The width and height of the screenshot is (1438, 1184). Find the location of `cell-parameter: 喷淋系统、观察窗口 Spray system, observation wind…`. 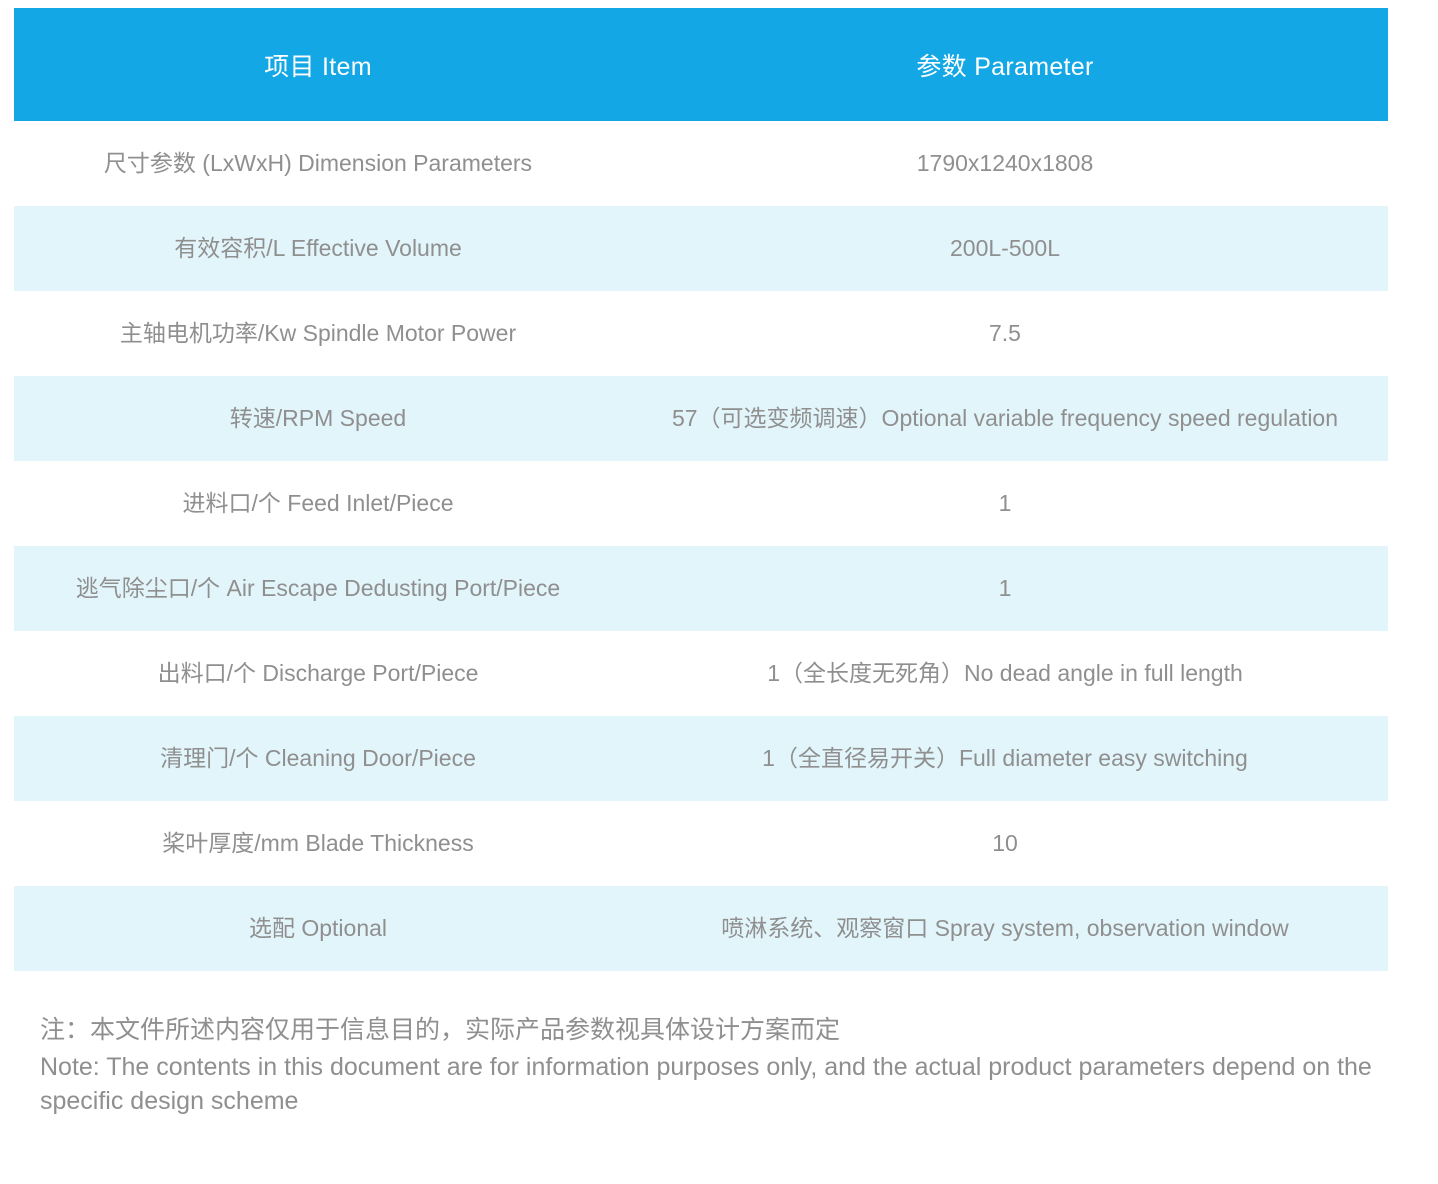

cell-parameter: 喷淋系统、观察窗口 Spray system, observation wind… is located at coordinates (1005, 928).